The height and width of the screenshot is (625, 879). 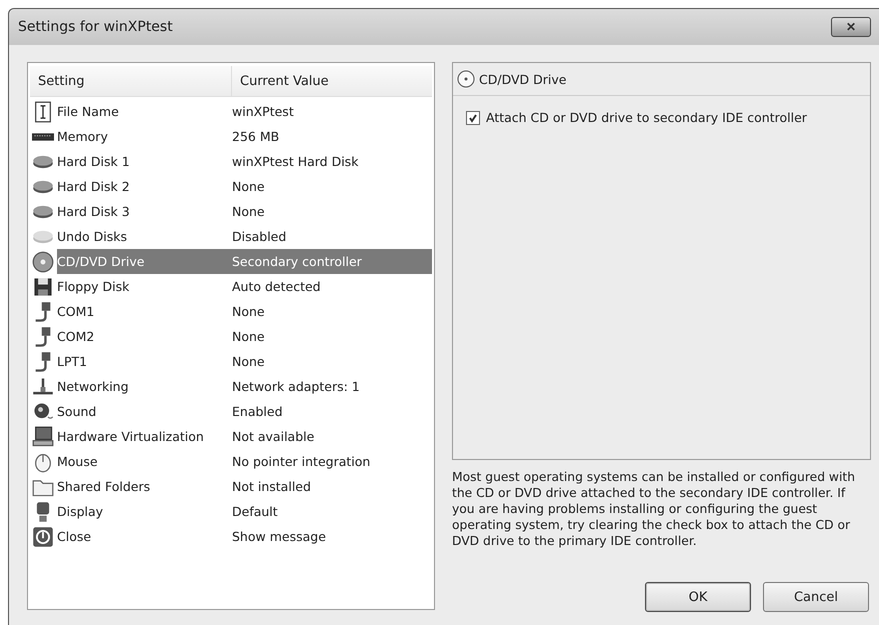 What do you see at coordinates (244, 436) in the screenshot?
I see `settings-row: Hardware Virtualization Not available` at bounding box center [244, 436].